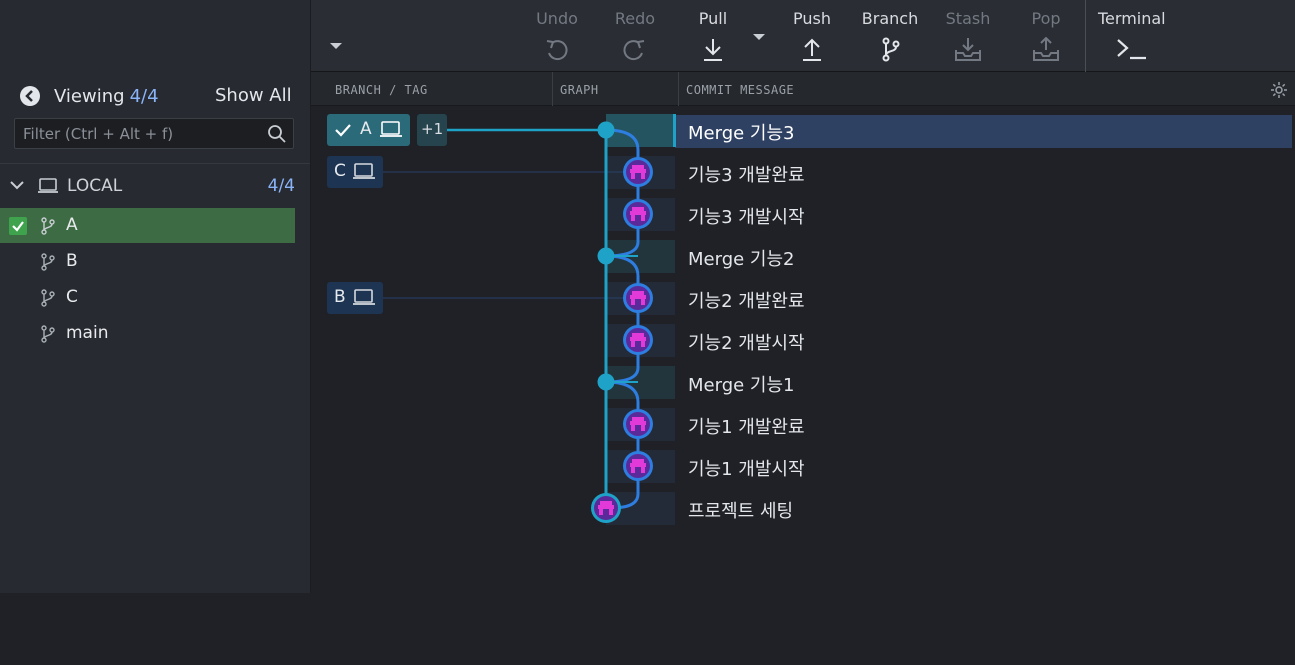  What do you see at coordinates (635, 18) in the screenshot?
I see `redo-label: Redo` at bounding box center [635, 18].